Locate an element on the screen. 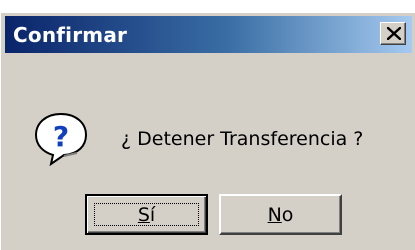  title-bar: Confirmar is located at coordinates (208, 34).